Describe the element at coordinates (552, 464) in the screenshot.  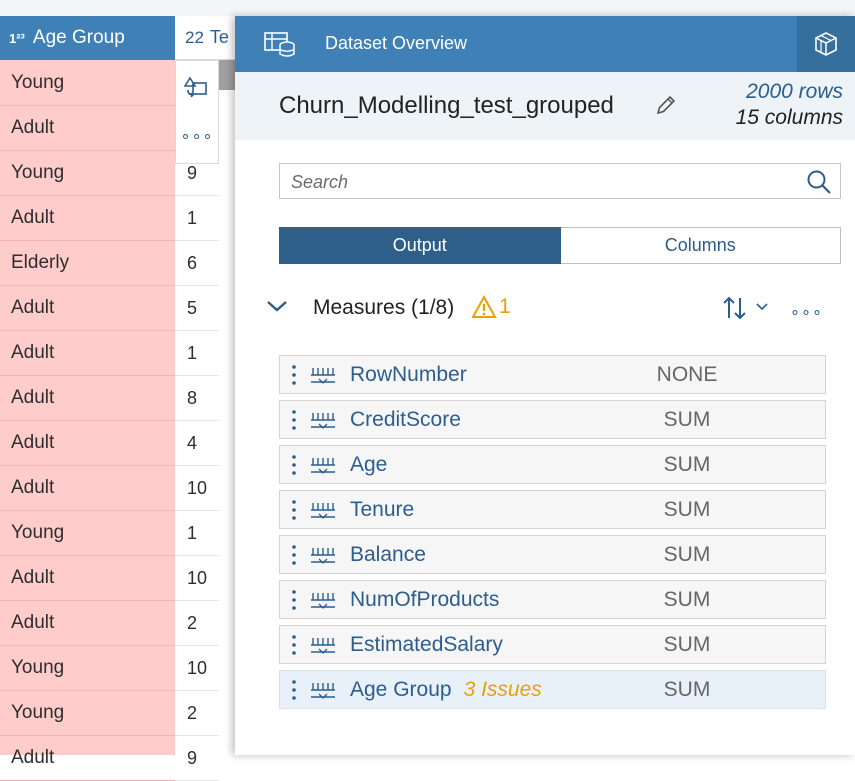
I see `measure-row: Age SUM` at that location.